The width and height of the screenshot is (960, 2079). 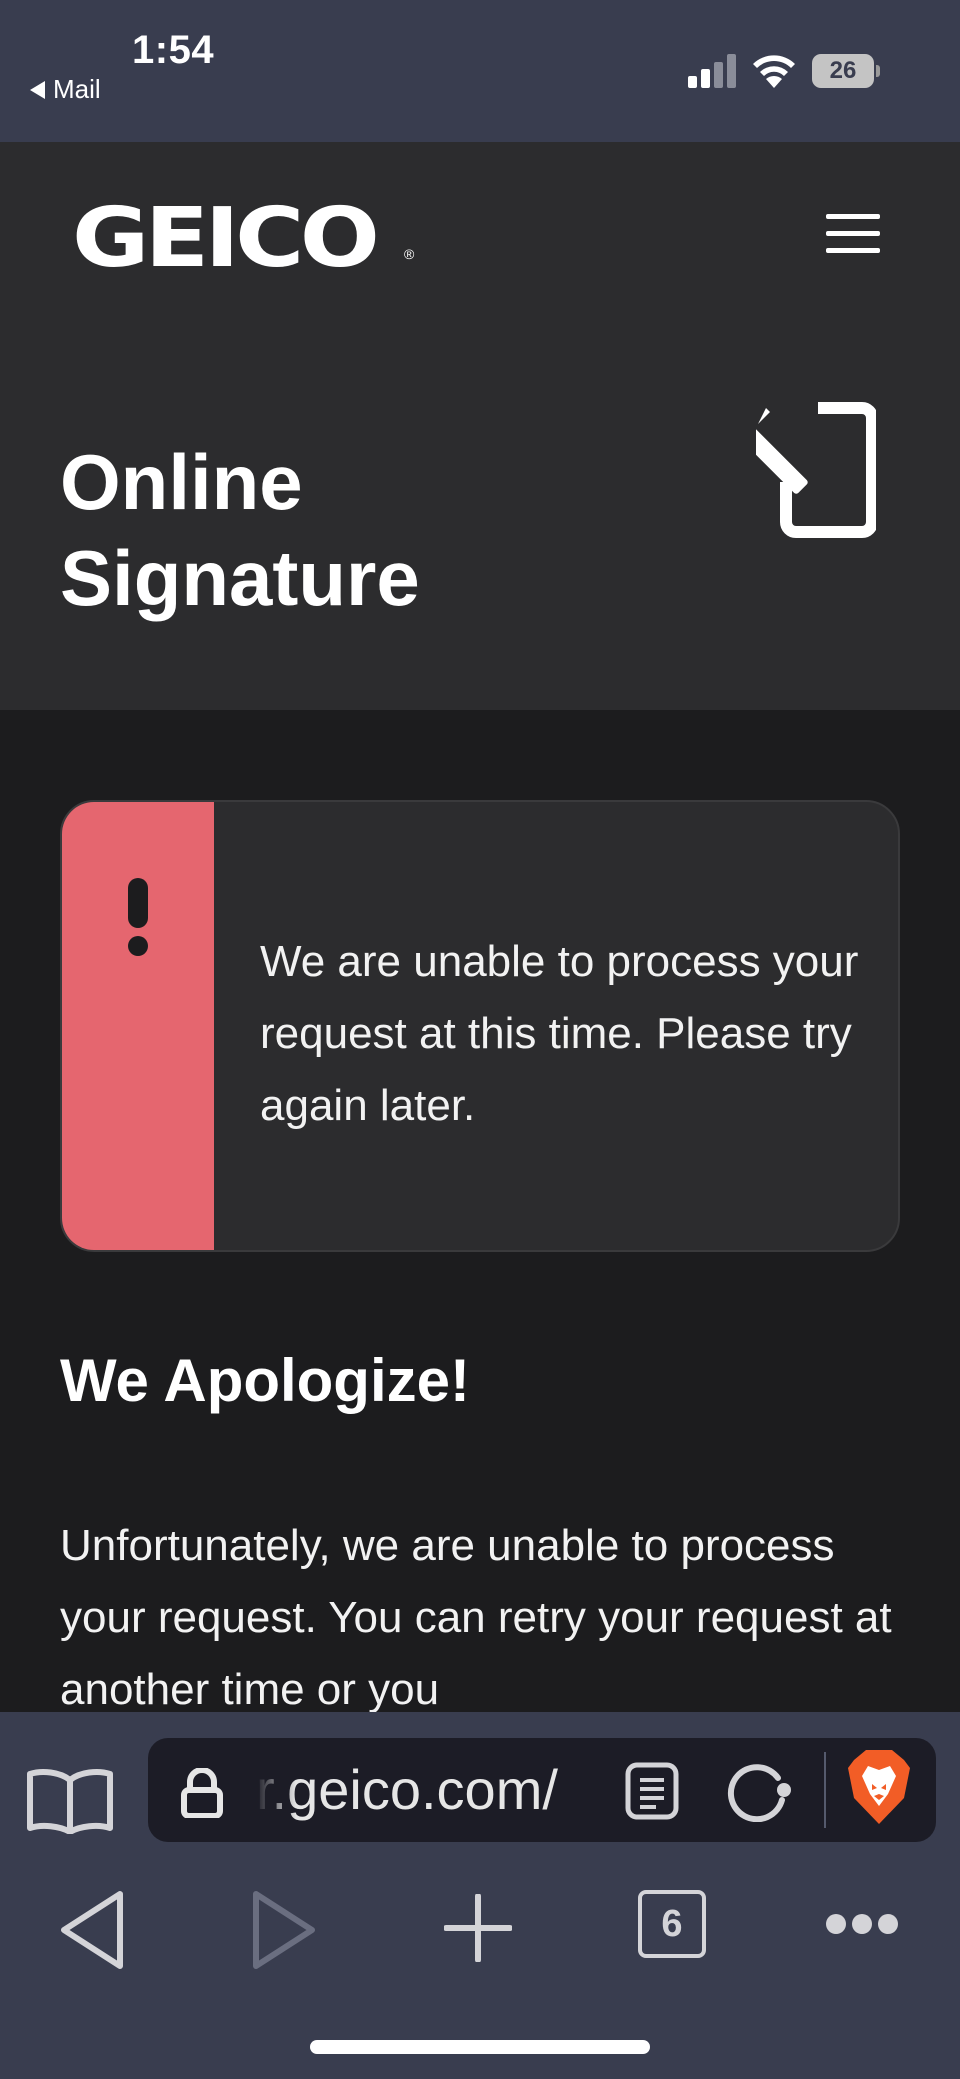 I want to click on page-title-line1: Online, so click(x=181, y=482).